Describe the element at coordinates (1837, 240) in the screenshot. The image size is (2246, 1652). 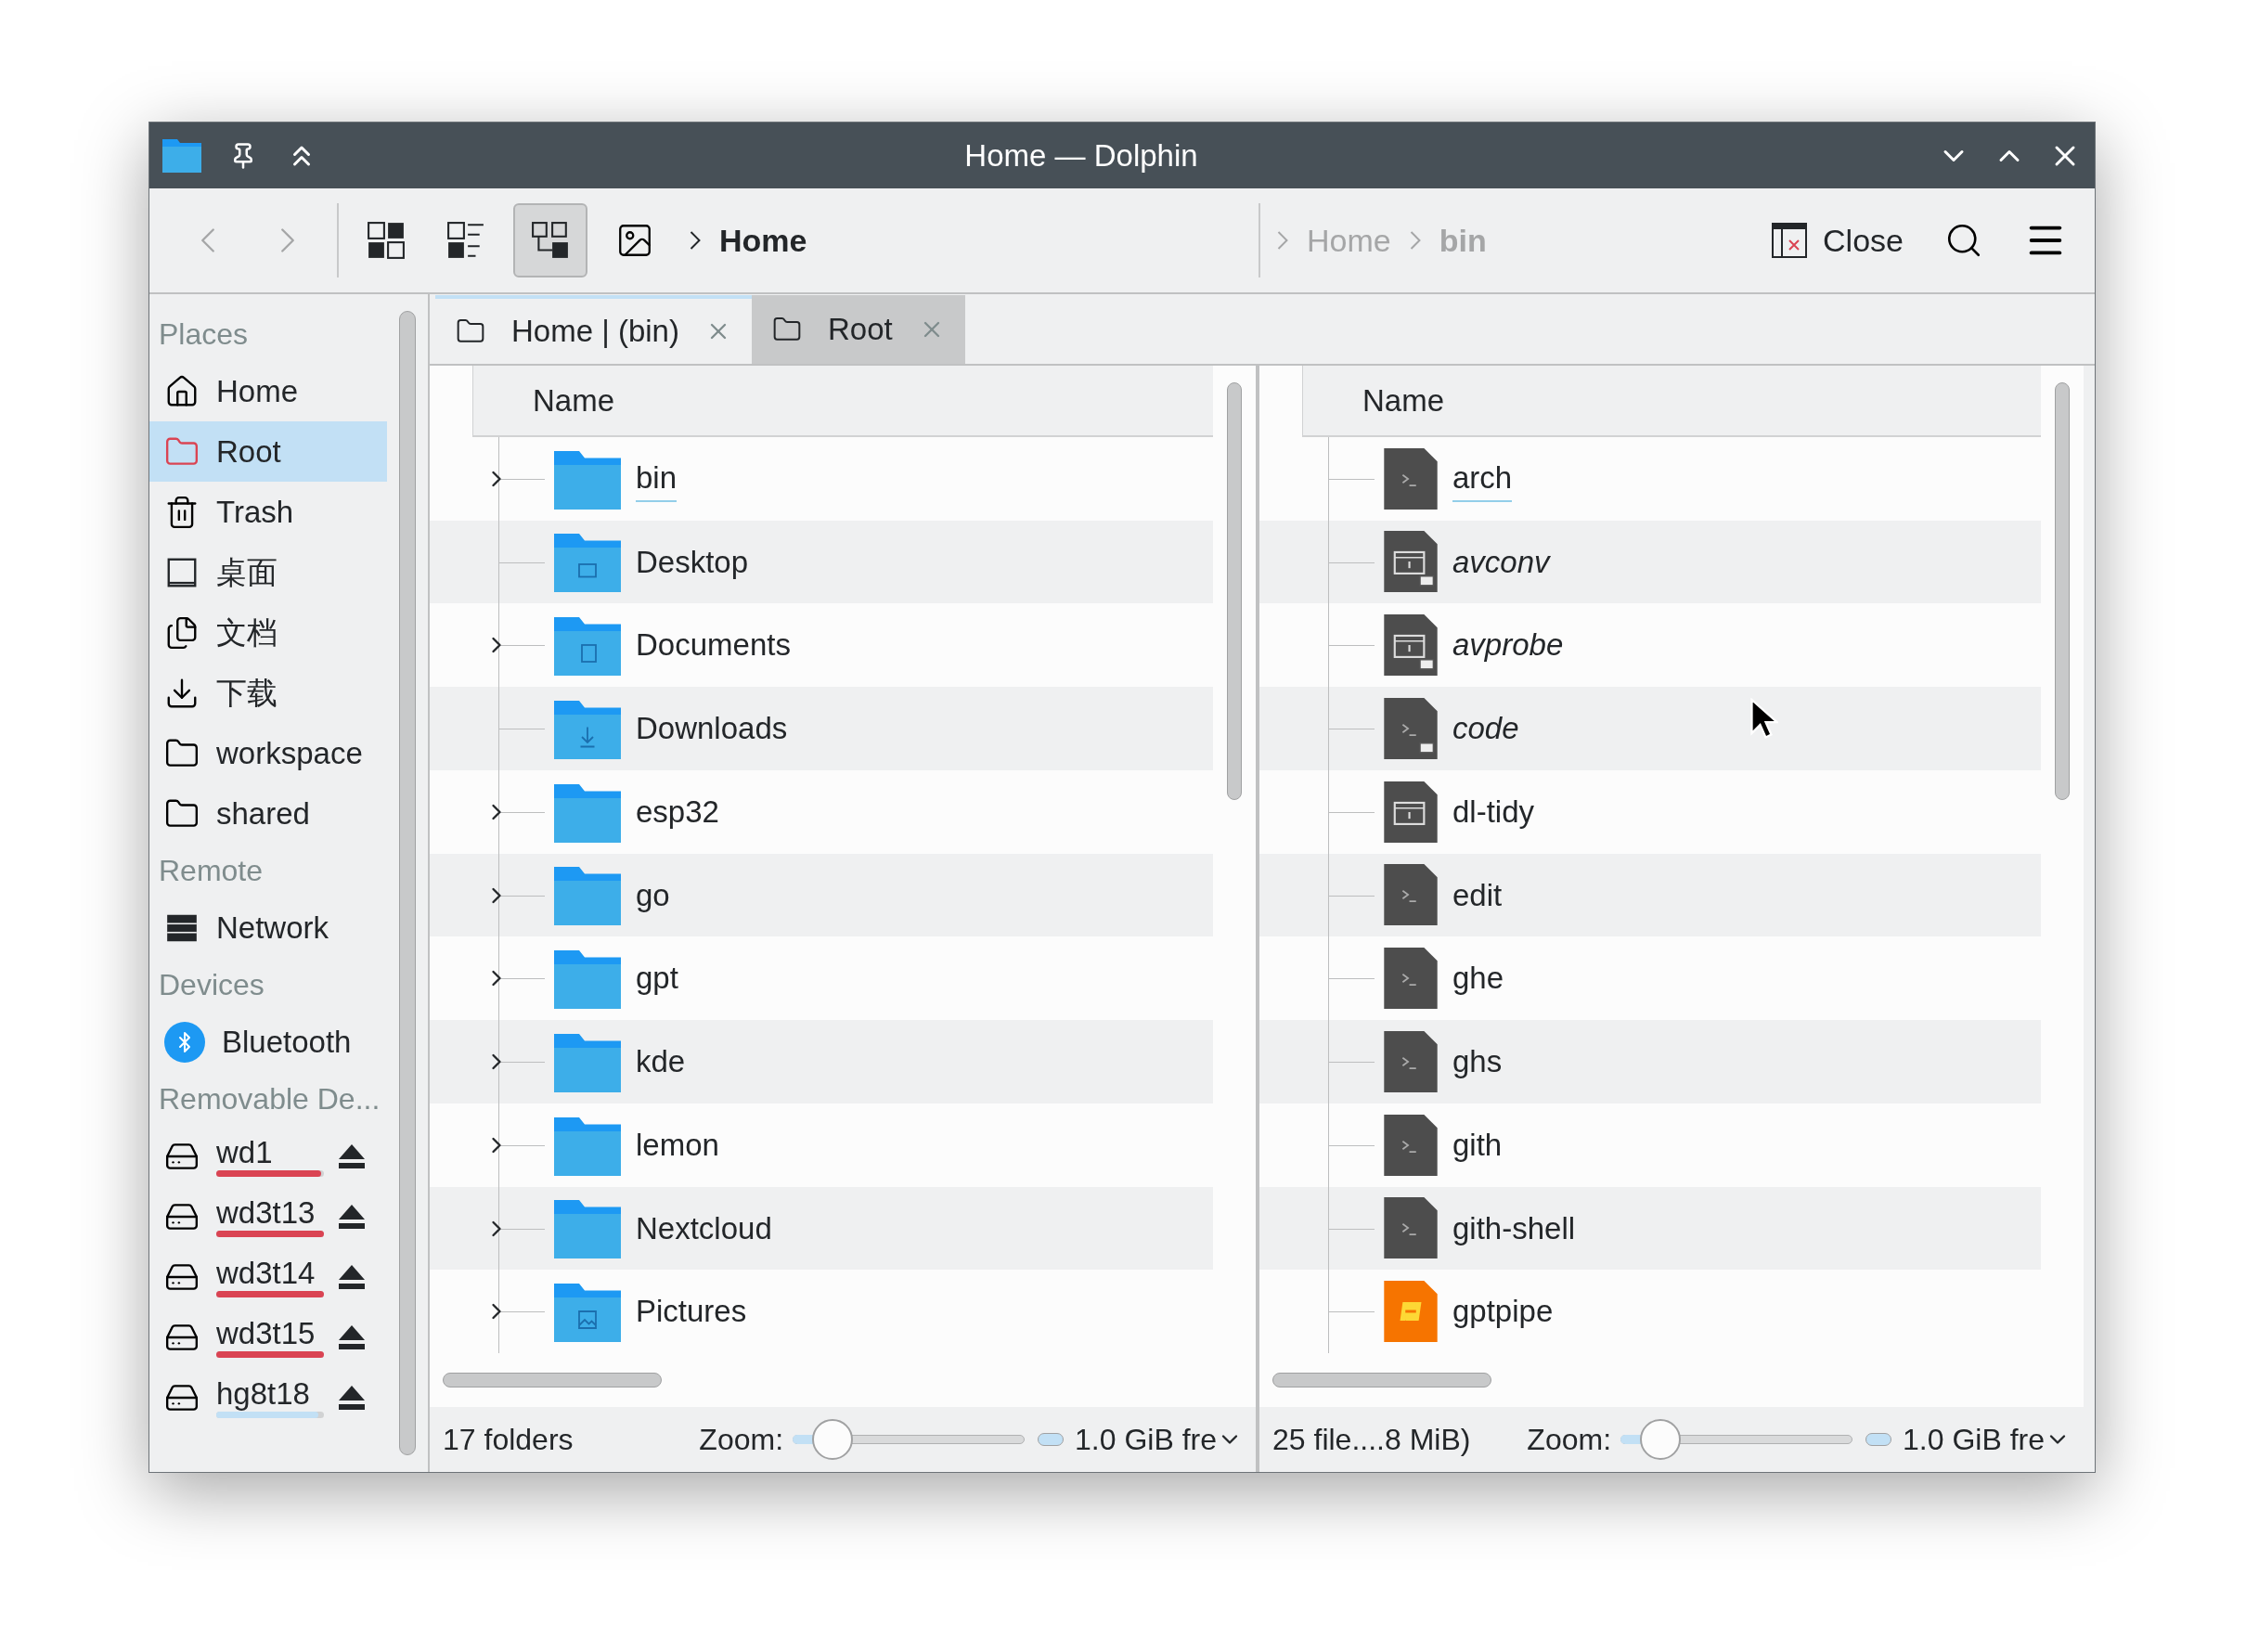
I see `close-view-button: Close` at that location.